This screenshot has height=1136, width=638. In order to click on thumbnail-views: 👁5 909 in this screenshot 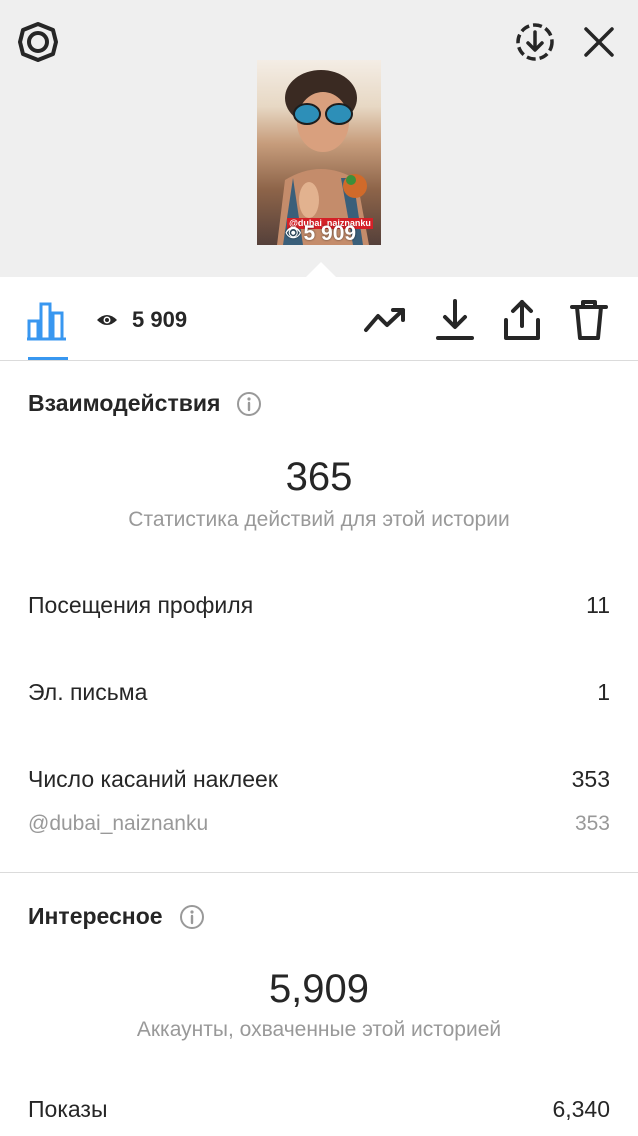, I will do `click(320, 233)`.